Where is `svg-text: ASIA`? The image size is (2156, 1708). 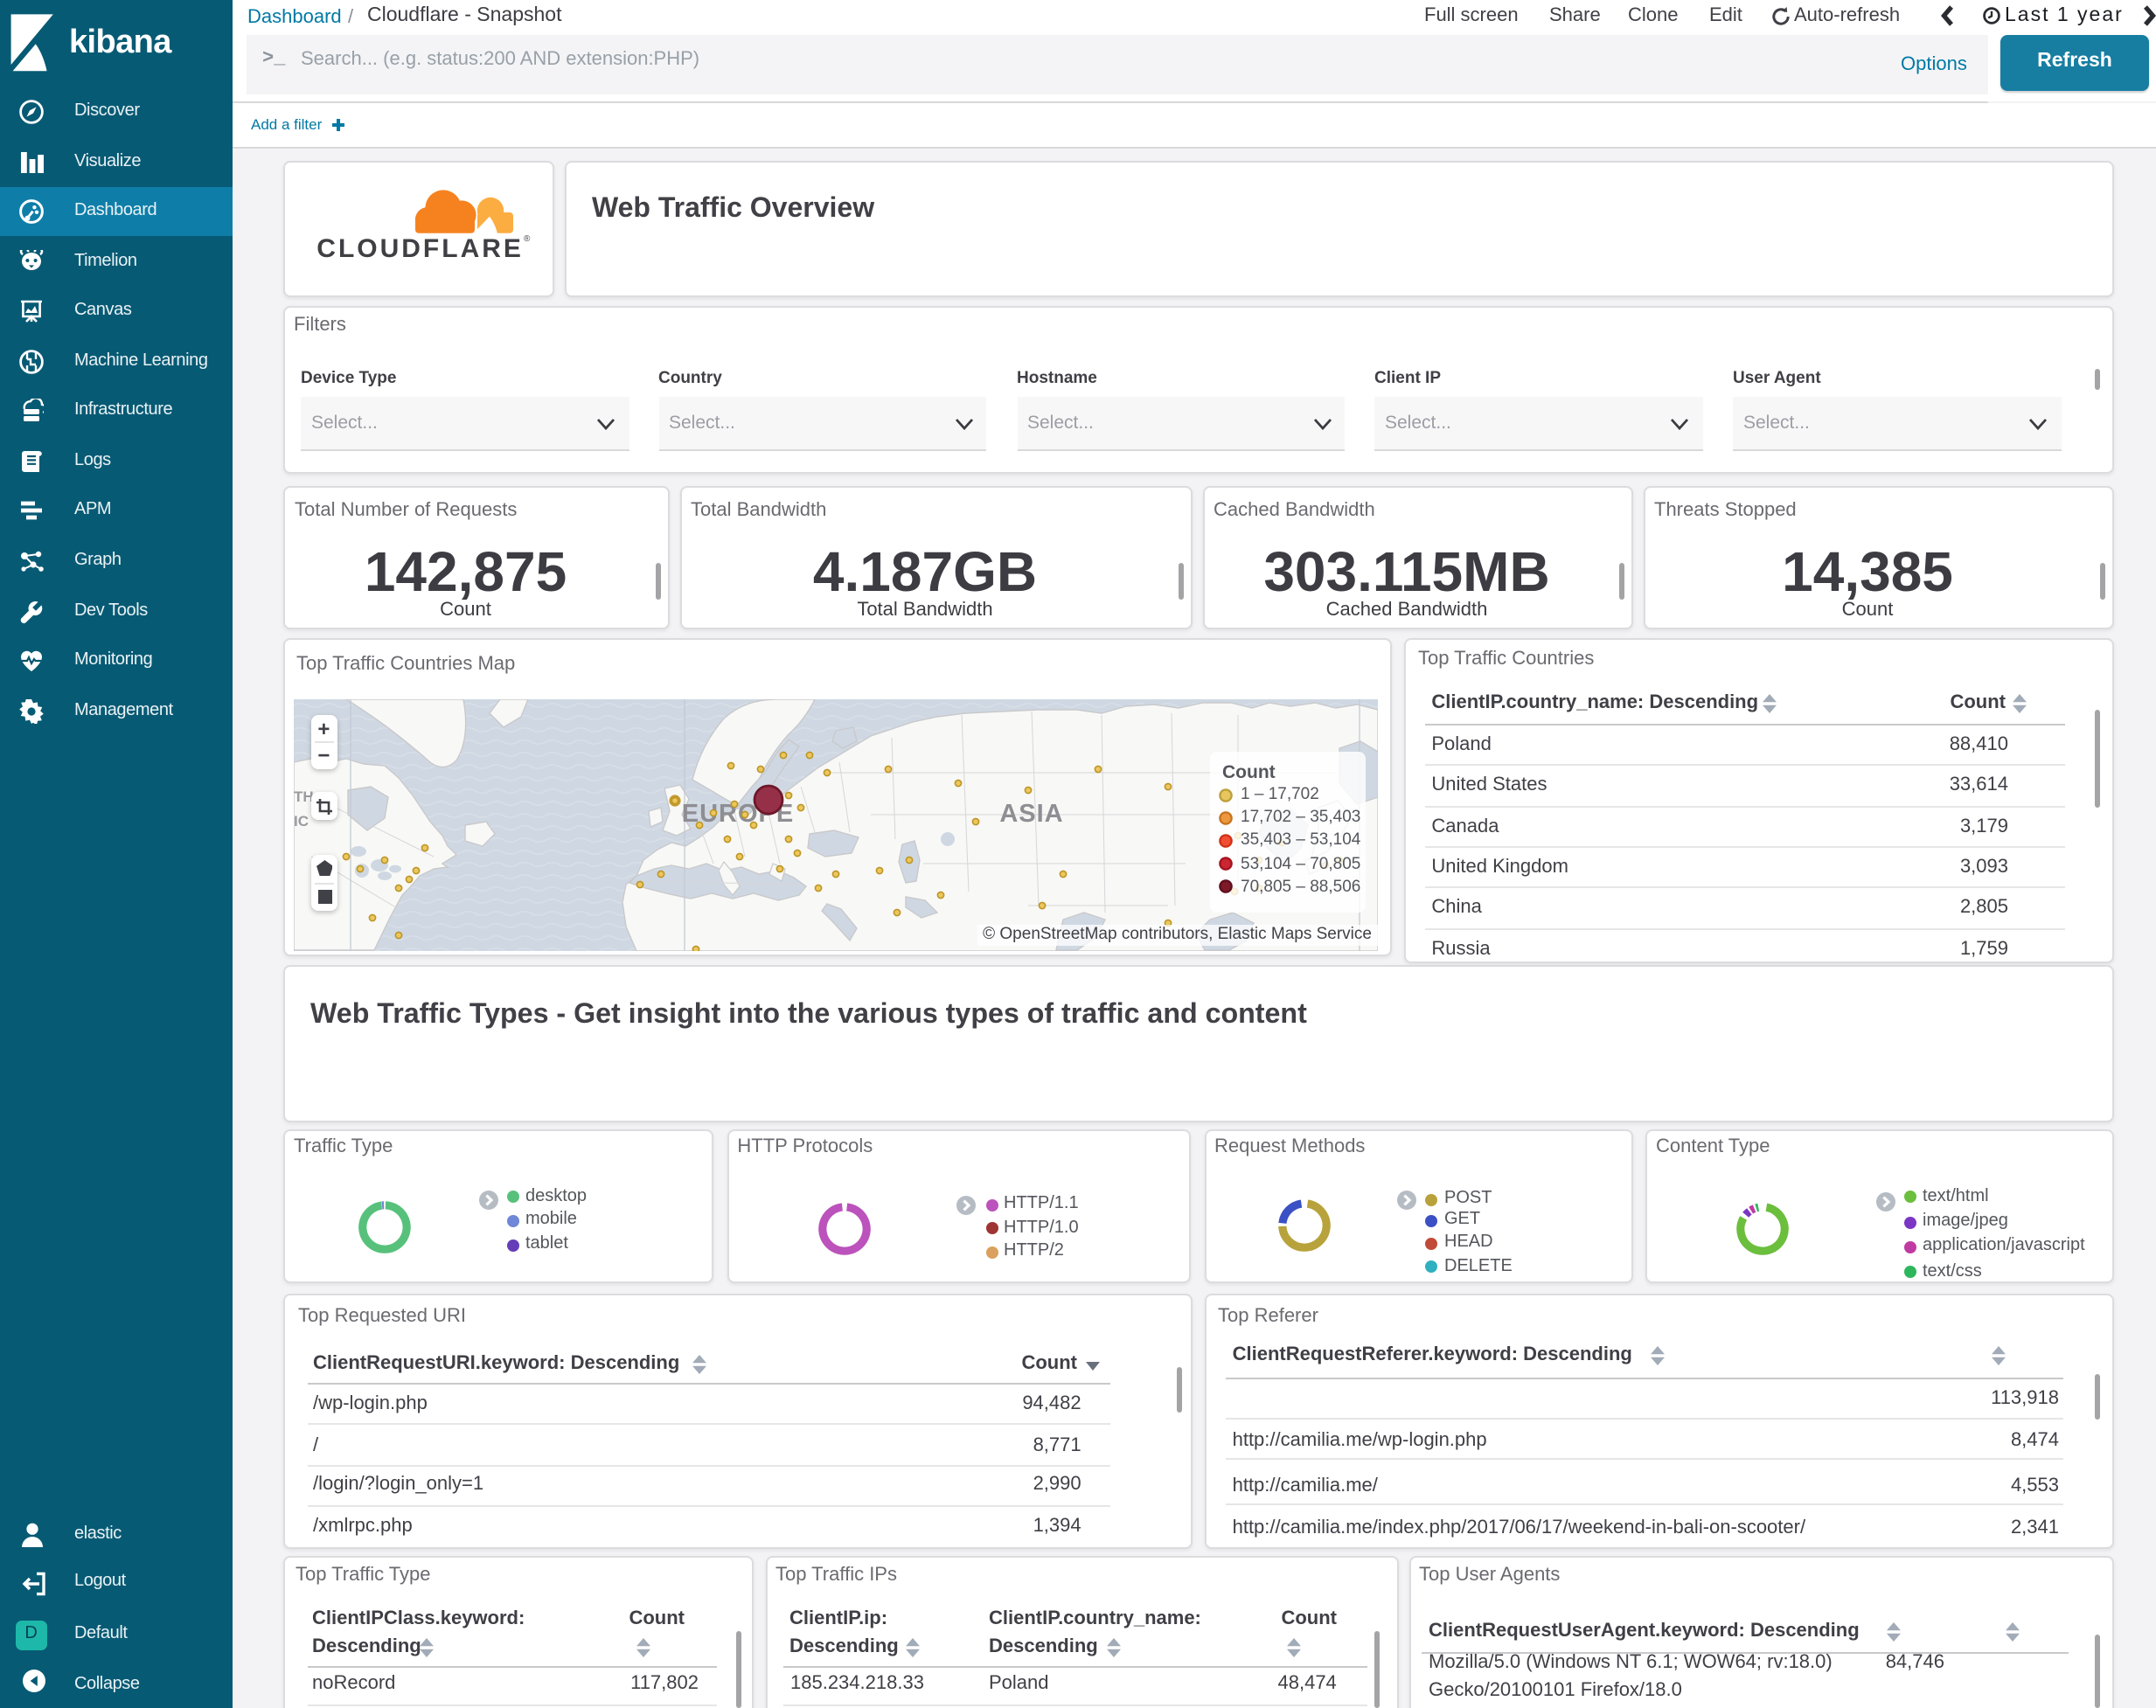 svg-text: ASIA is located at coordinates (1030, 814).